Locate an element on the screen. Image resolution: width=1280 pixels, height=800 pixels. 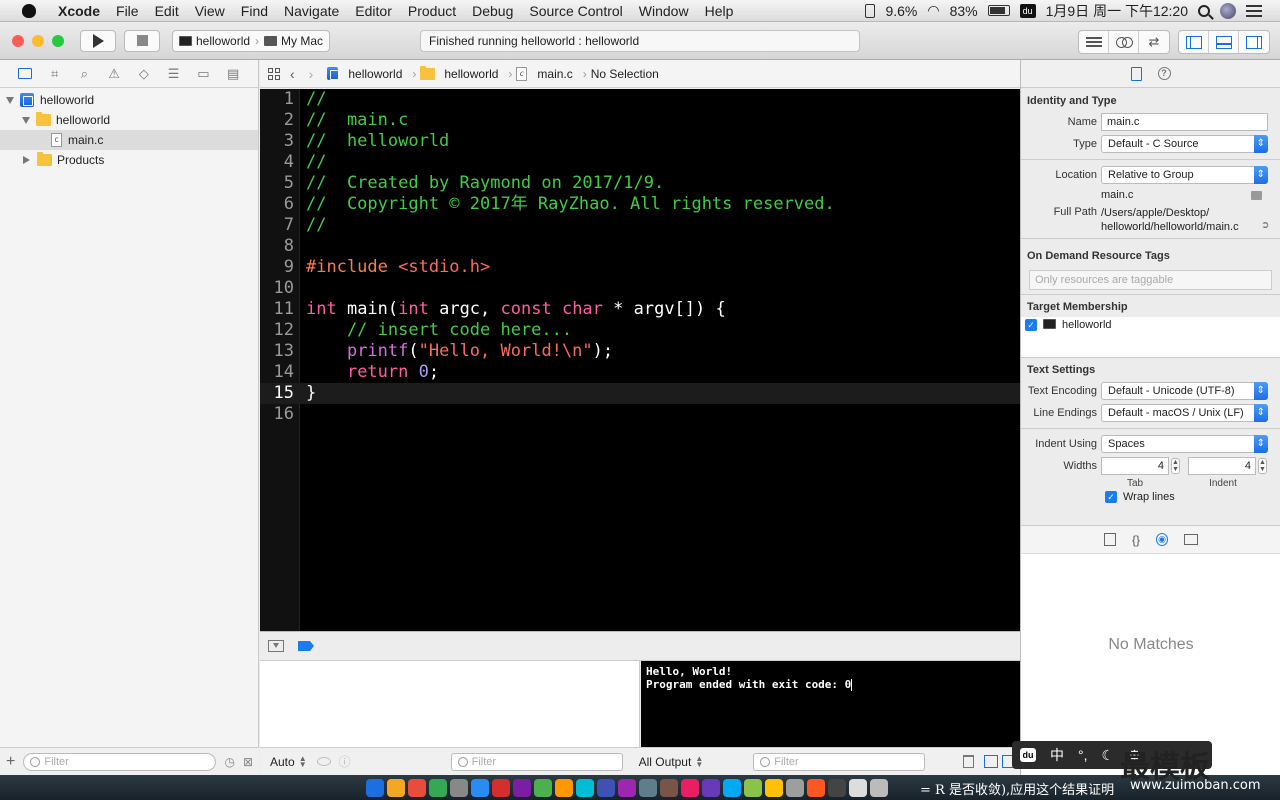
menu-help: Help is located at coordinates (719, 11).